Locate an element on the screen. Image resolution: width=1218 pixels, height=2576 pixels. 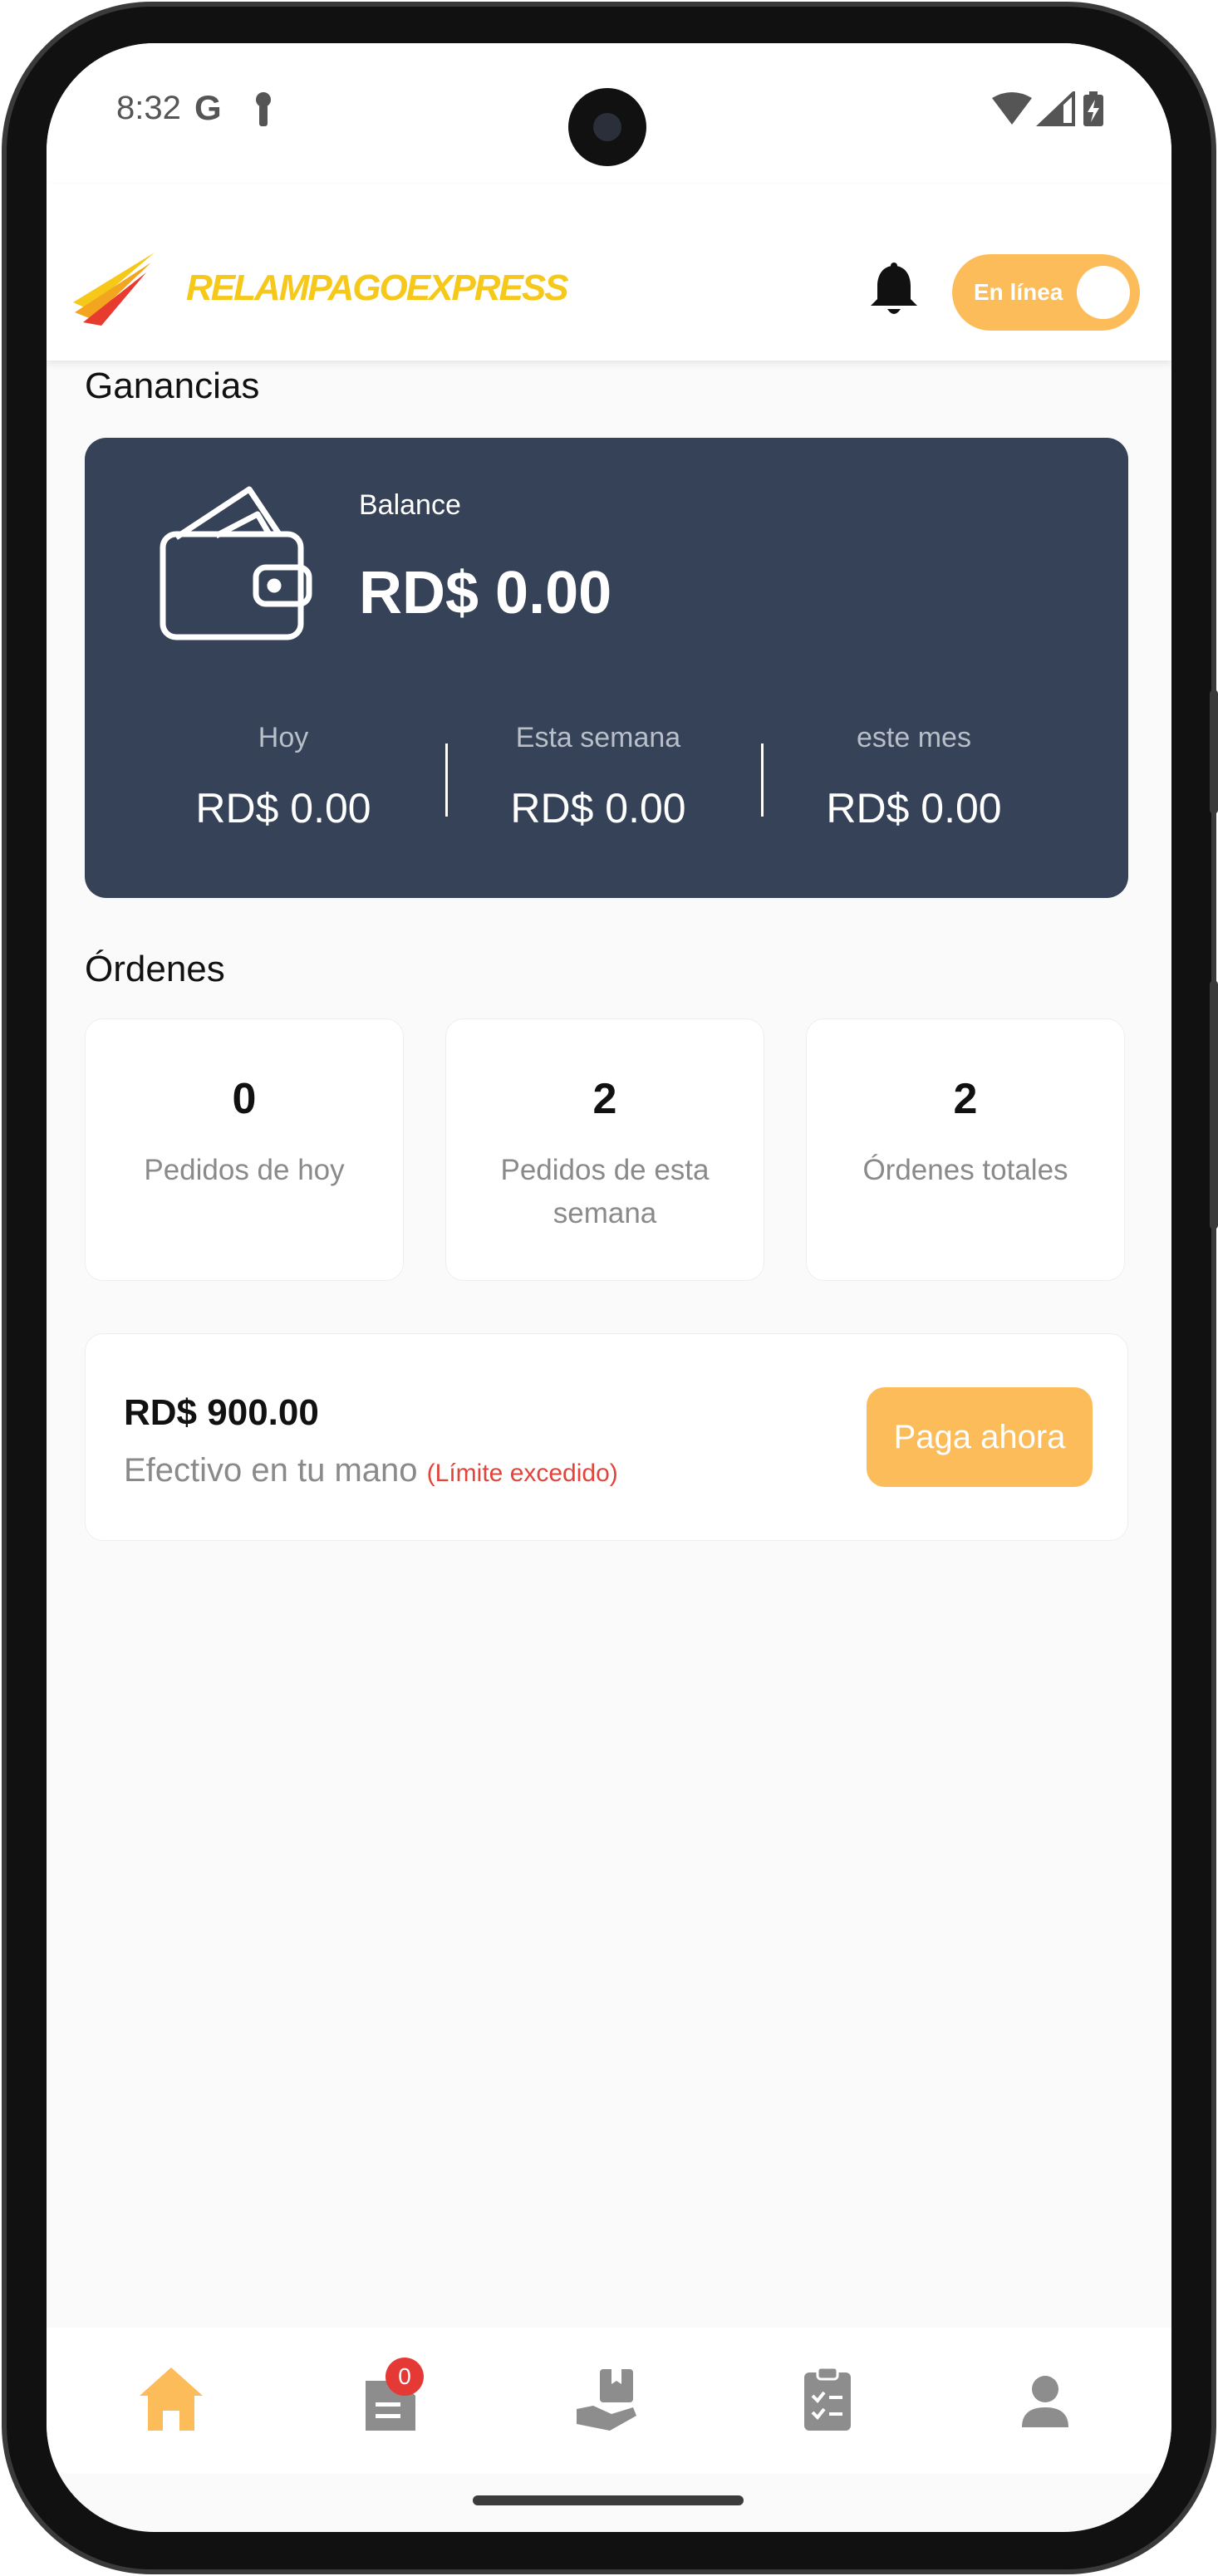
orders-week-card: 2 Pedidos de esta semana is located at coordinates (604, 1149).